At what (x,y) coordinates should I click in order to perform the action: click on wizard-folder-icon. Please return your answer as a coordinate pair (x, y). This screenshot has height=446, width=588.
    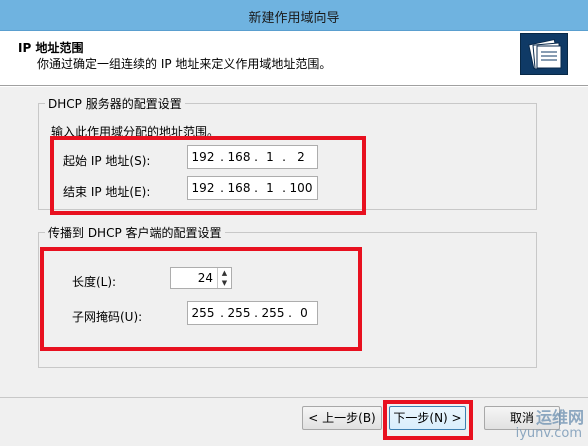
    Looking at the image, I should click on (544, 54).